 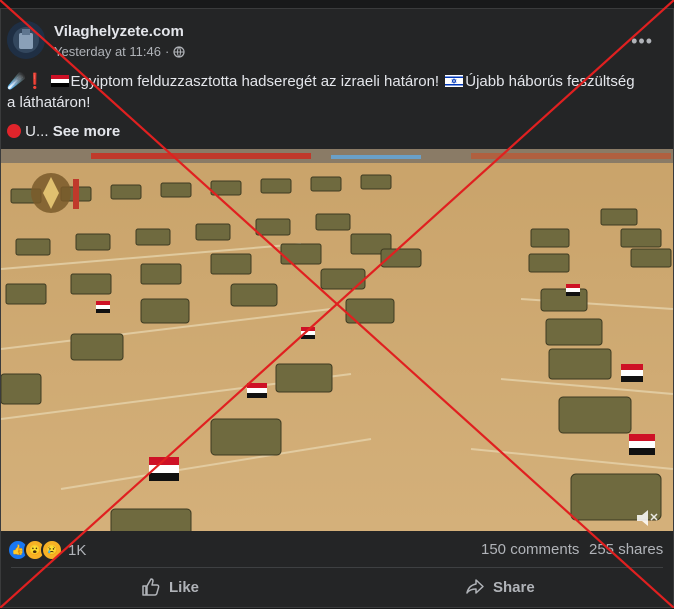 I want to click on sad-reaction-icon: 😢, so click(x=52, y=550).